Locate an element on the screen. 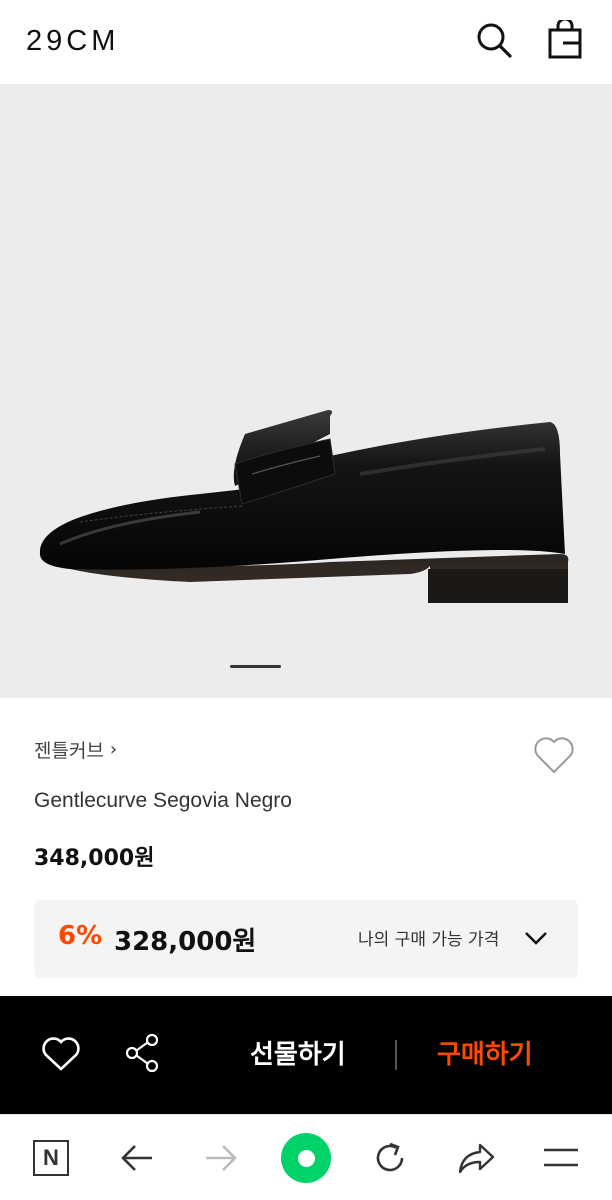 Image resolution: width=612 pixels, height=1200 pixels. chevron-right-icon: › is located at coordinates (113, 749).